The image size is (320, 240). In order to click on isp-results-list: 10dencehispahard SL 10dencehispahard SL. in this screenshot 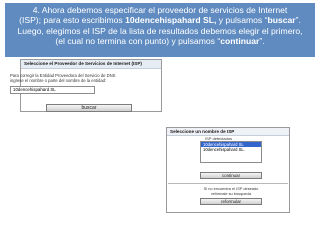, I will do `click(231, 152)`.